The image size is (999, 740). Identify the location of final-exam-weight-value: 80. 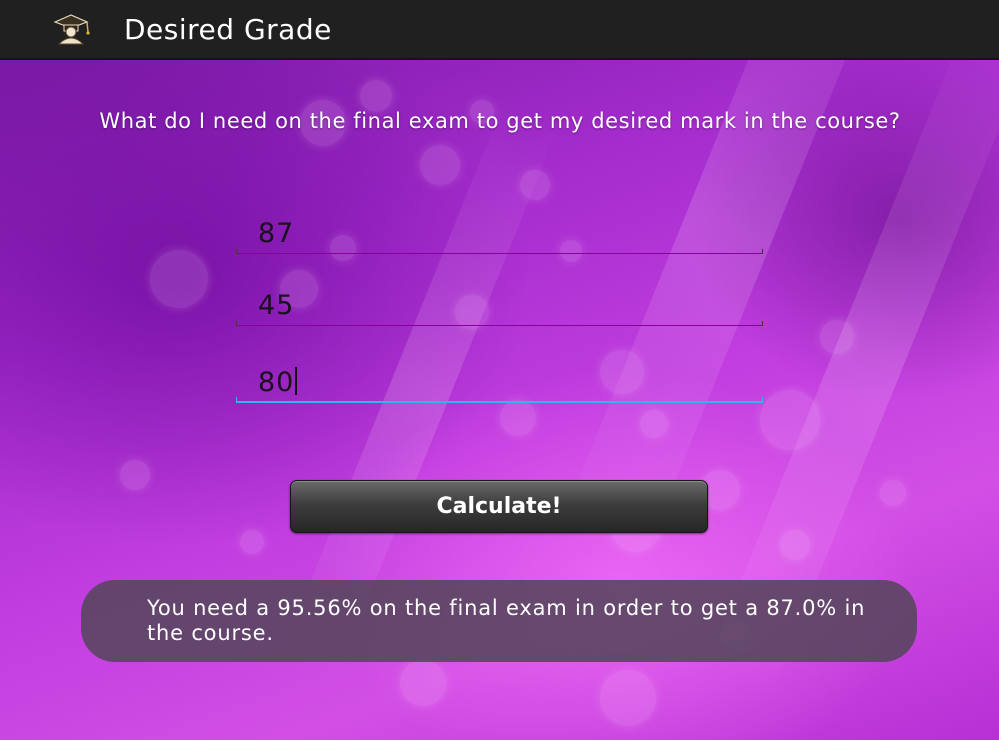
(278, 382).